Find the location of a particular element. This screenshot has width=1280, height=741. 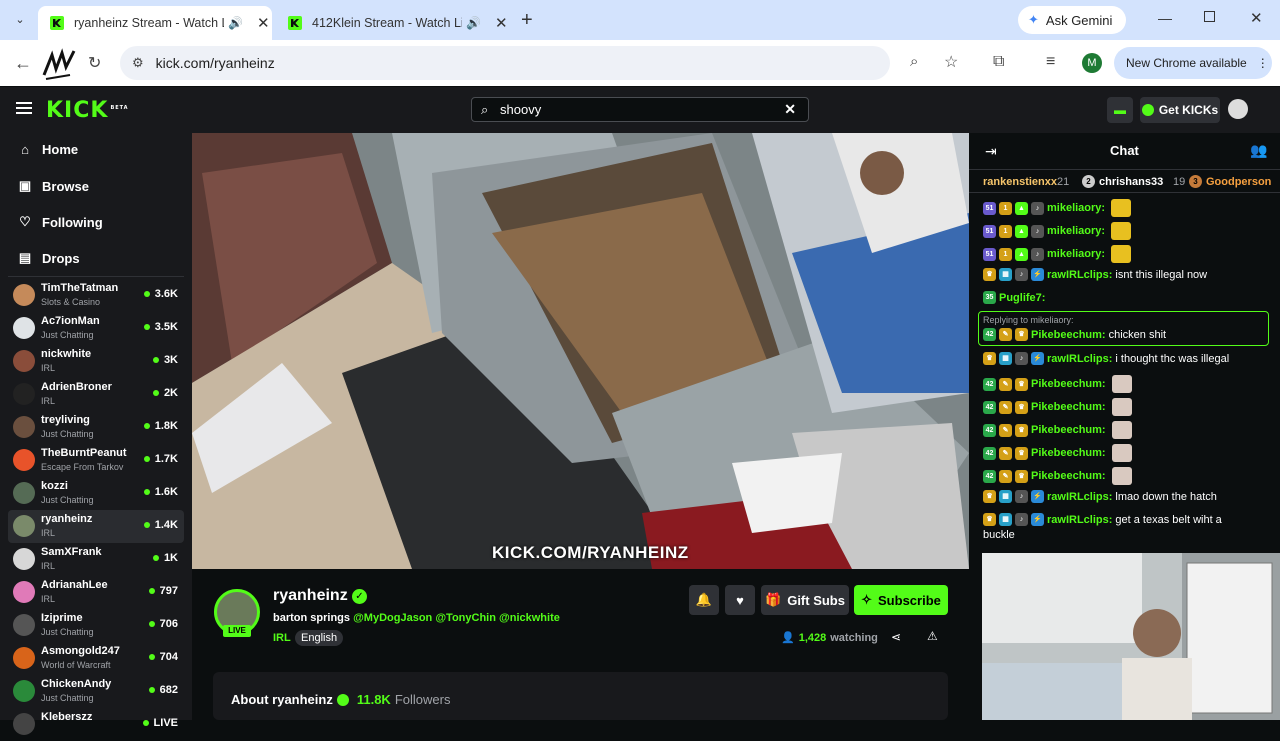

get-kicks-button: Get KICKs is located at coordinates (1180, 110).